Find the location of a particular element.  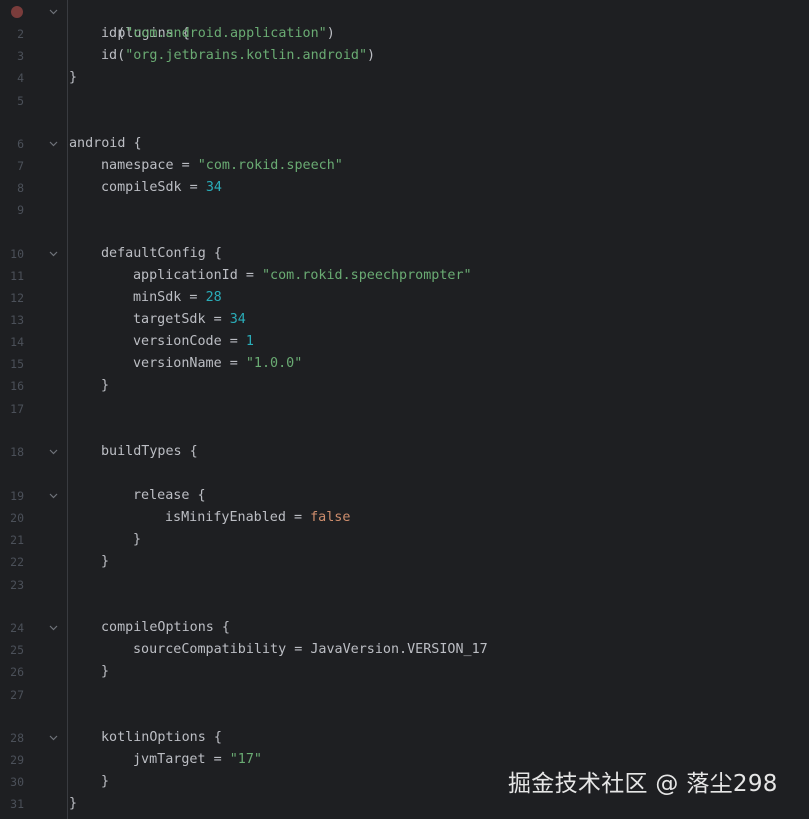

code-text: targetSdk = 34 is located at coordinates (189, 319).